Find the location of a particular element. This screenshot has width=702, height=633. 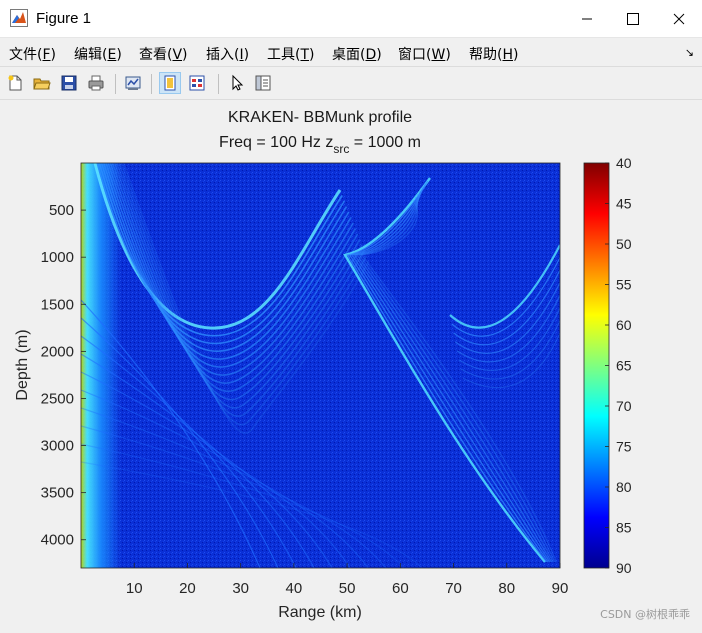

y-tick-label: 3500 is located at coordinates (57, 493).